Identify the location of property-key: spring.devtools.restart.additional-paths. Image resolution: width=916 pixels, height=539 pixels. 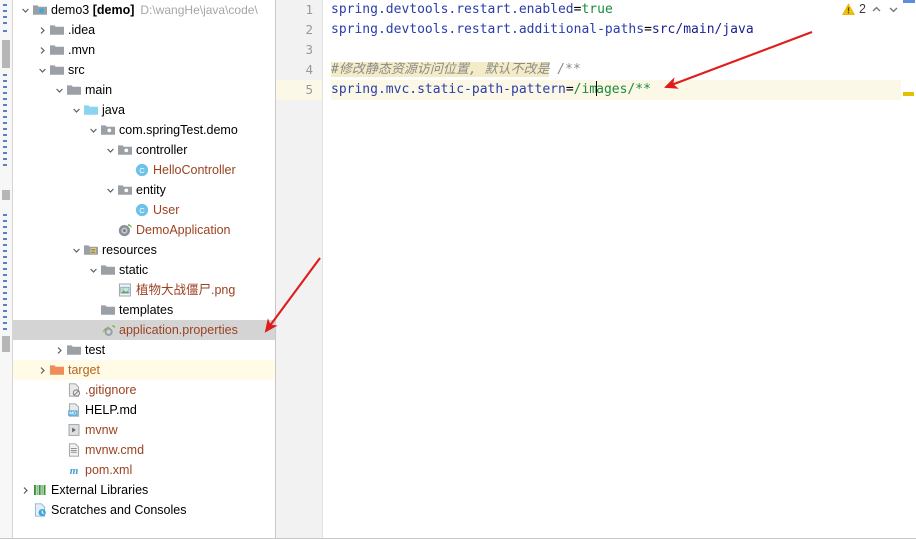
(488, 29).